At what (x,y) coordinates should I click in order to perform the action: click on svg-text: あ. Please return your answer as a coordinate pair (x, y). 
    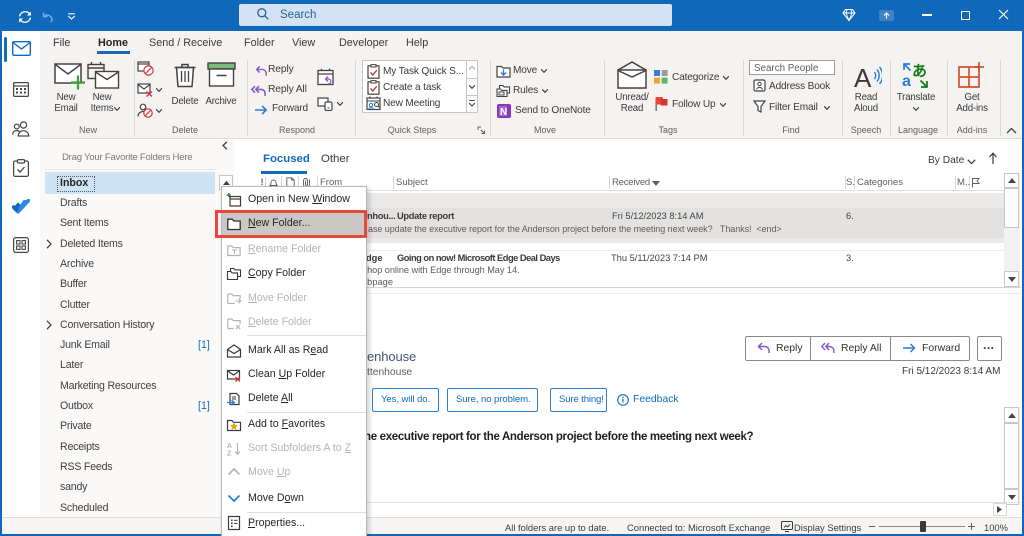
    Looking at the image, I should click on (919, 71).